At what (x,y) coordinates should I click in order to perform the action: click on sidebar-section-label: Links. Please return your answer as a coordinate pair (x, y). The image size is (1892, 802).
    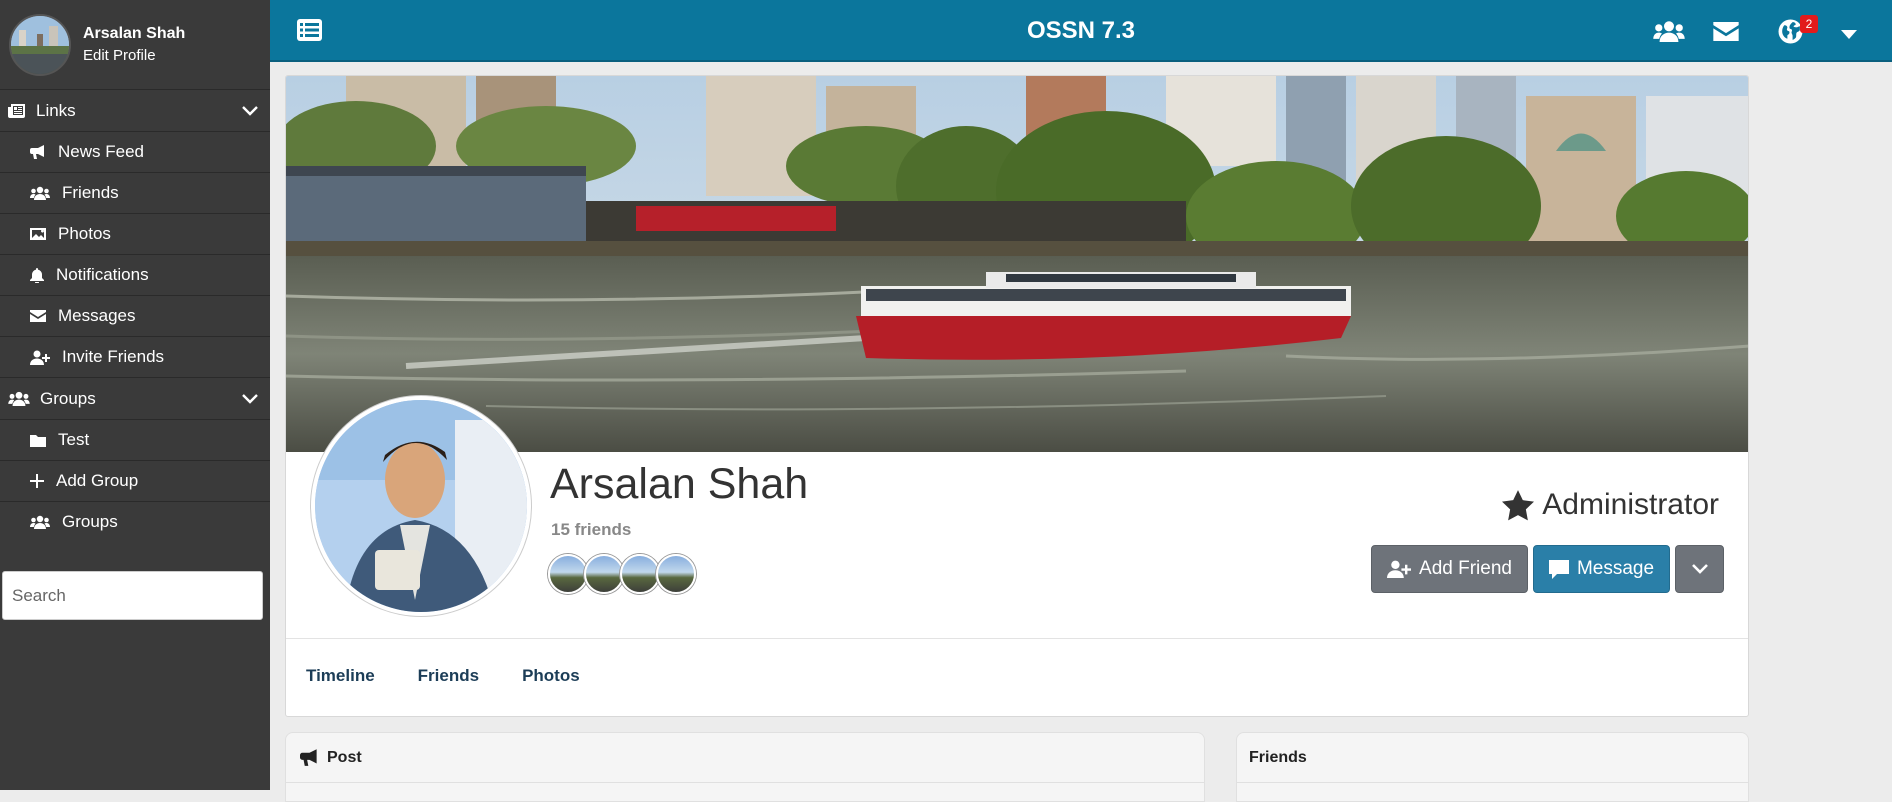
    Looking at the image, I should click on (56, 110).